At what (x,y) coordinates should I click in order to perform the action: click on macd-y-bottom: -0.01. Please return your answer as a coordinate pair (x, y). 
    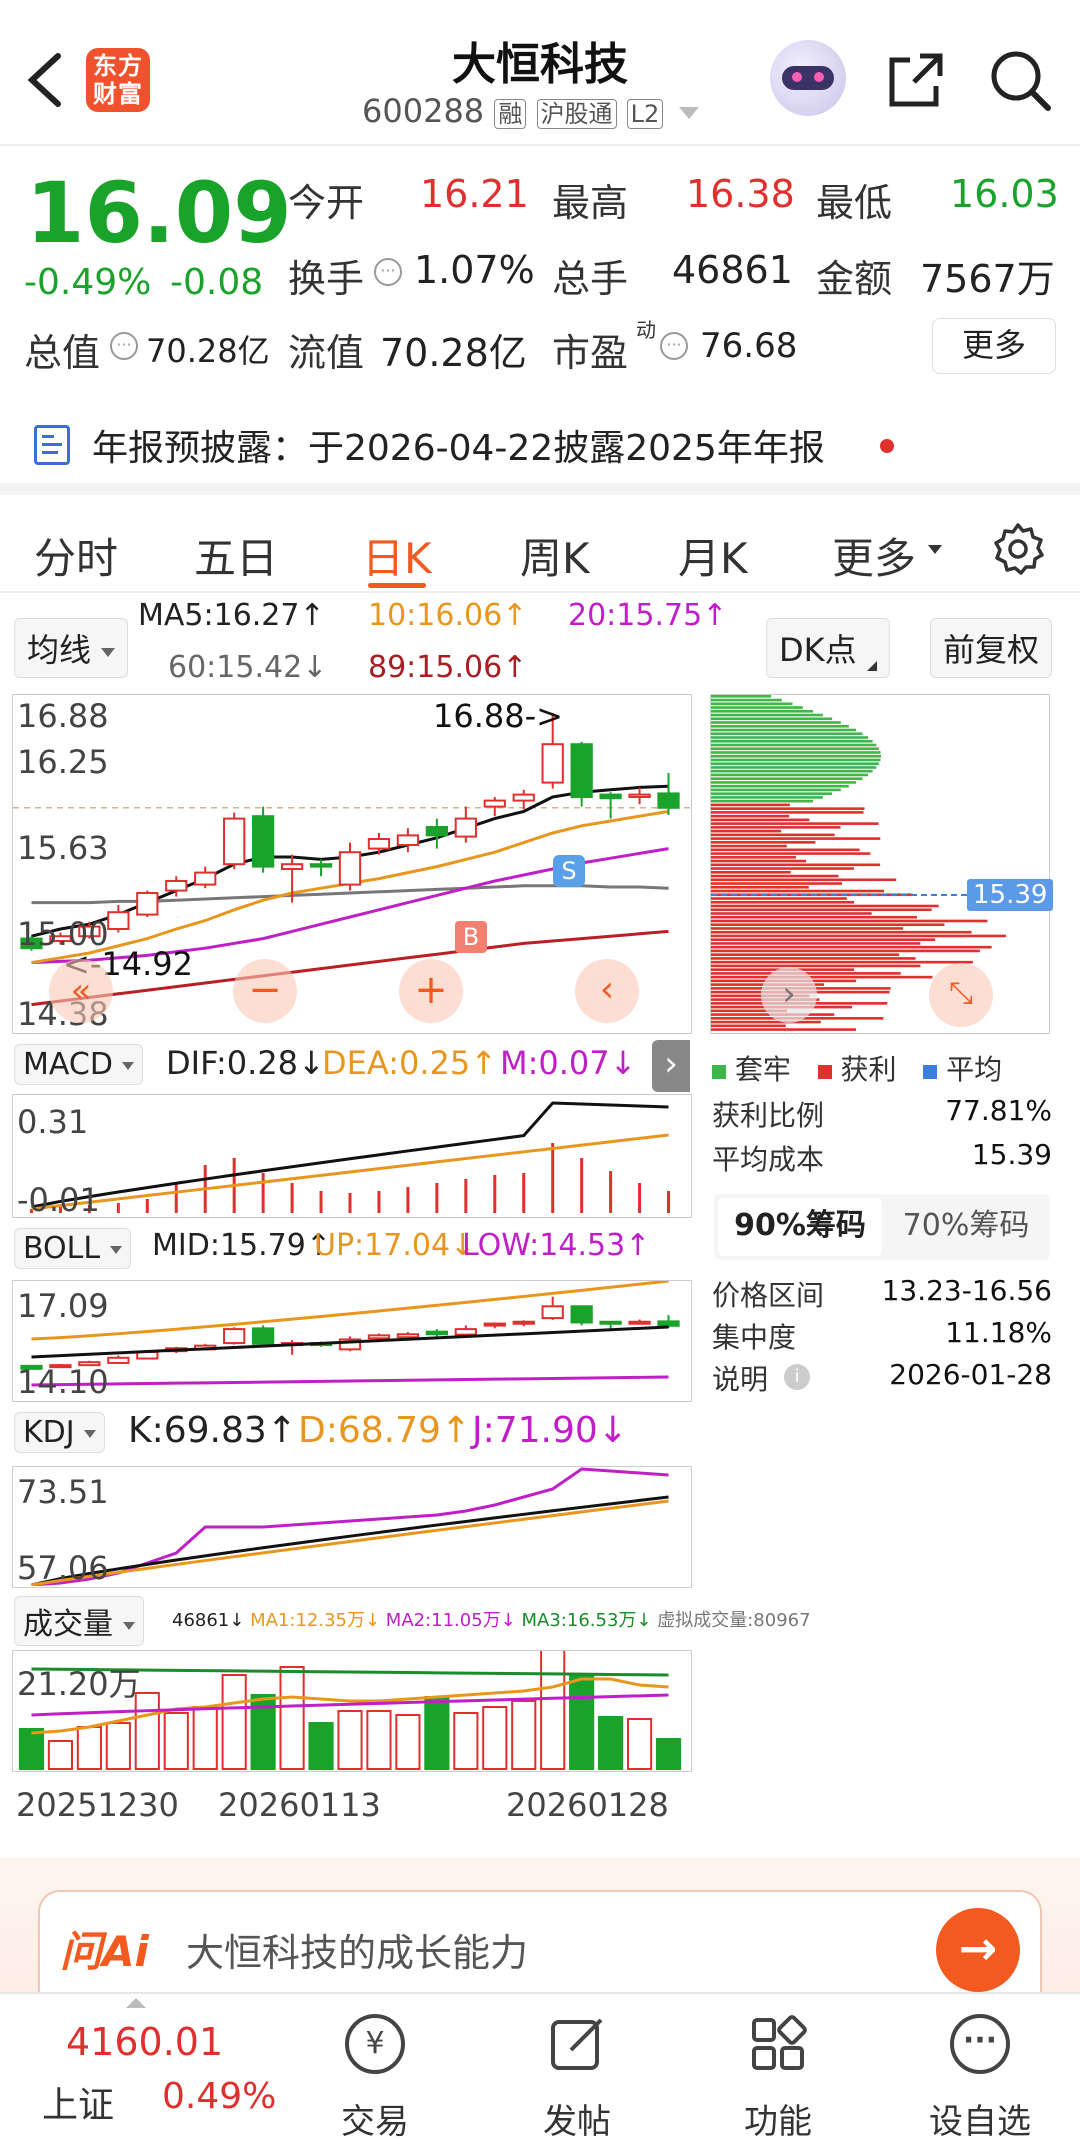
    Looking at the image, I should click on (58, 1200).